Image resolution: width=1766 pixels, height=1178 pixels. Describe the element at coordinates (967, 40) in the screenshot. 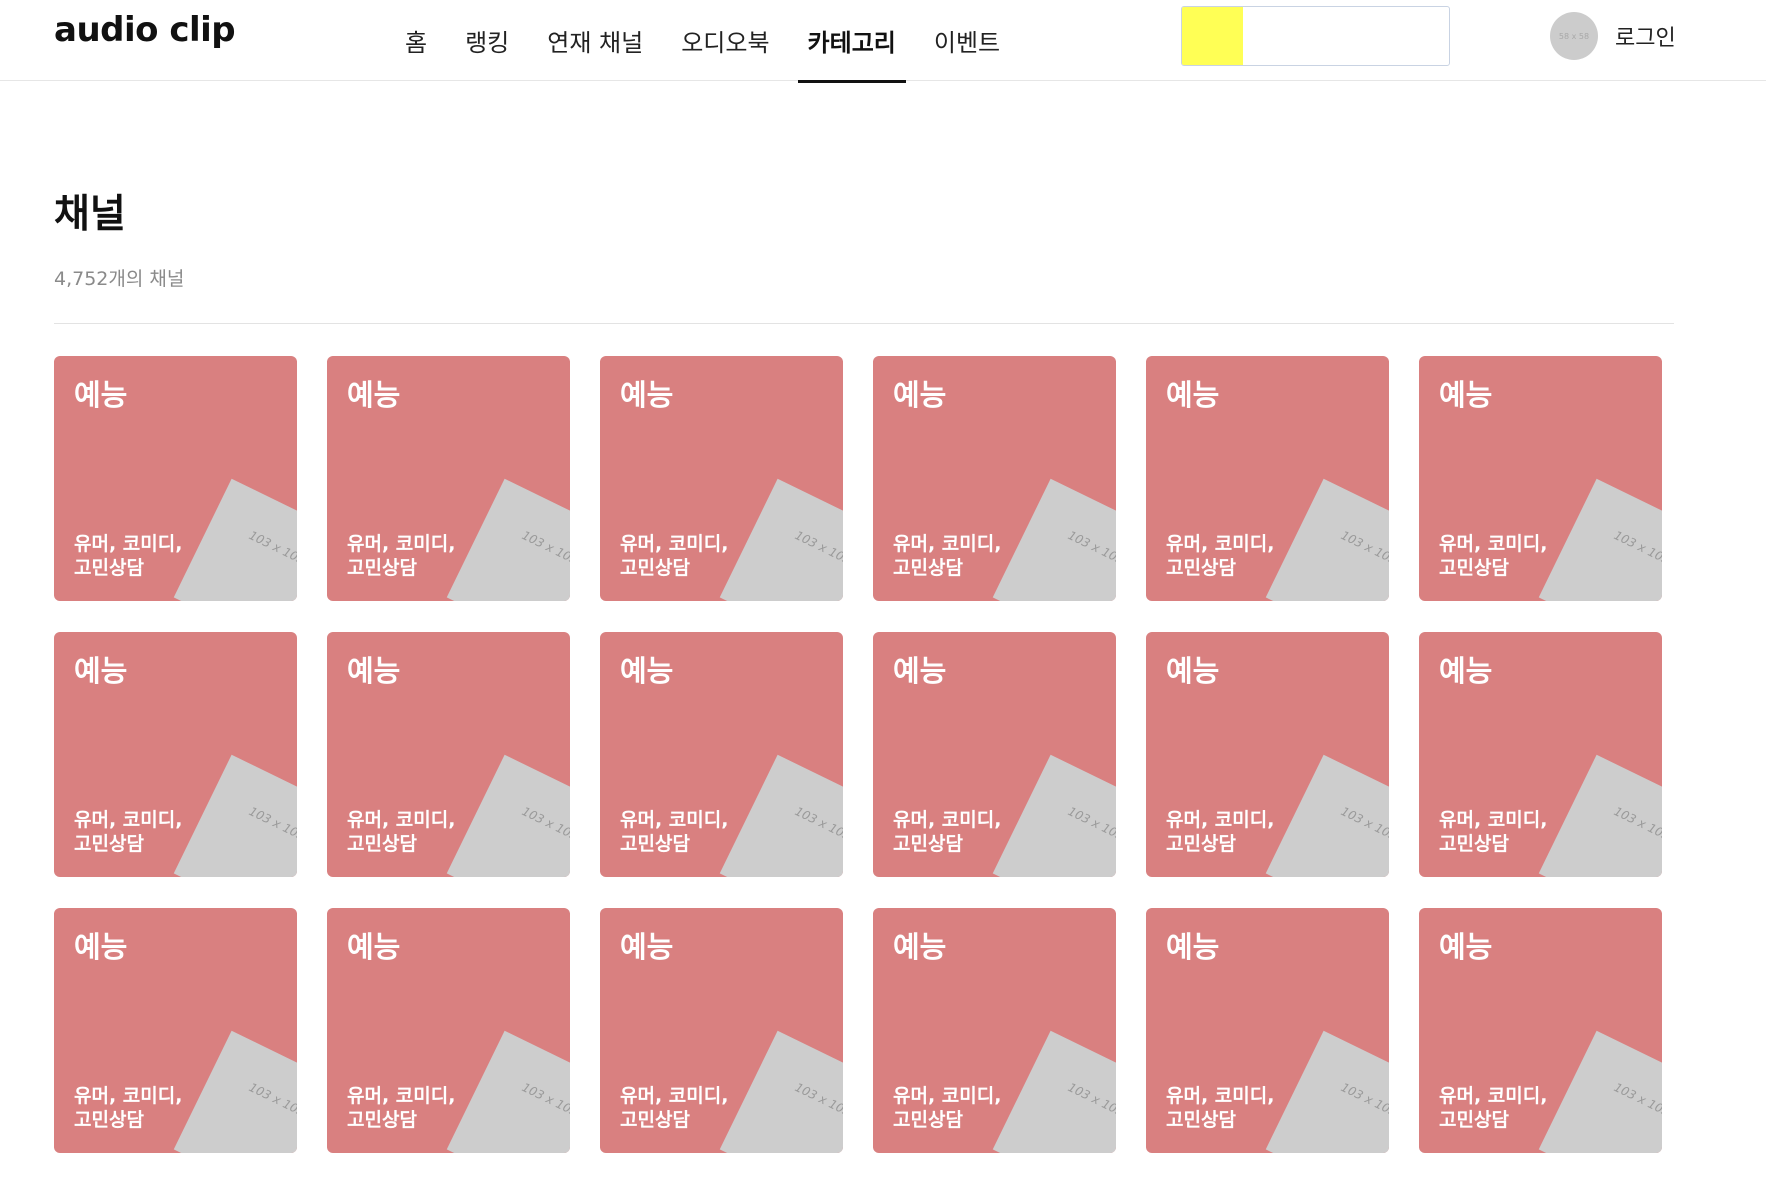

I see `nav-item-events: 이벤트` at that location.